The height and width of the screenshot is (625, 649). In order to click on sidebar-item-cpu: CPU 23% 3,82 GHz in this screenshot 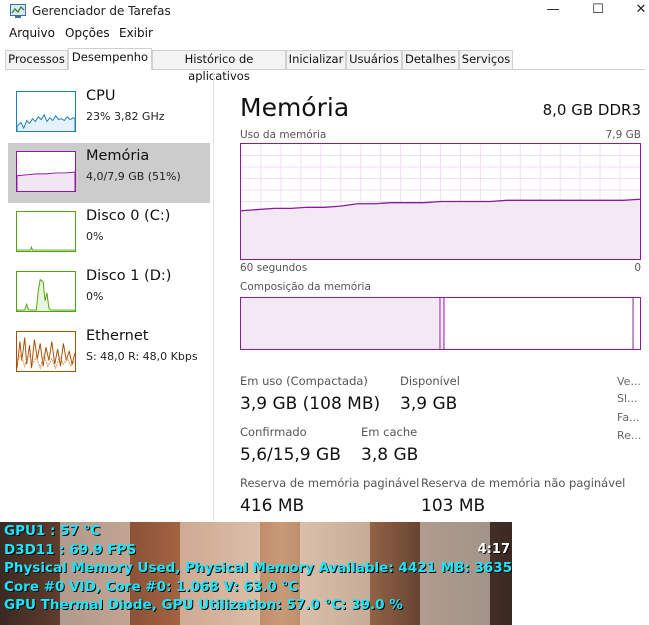, I will do `click(109, 113)`.